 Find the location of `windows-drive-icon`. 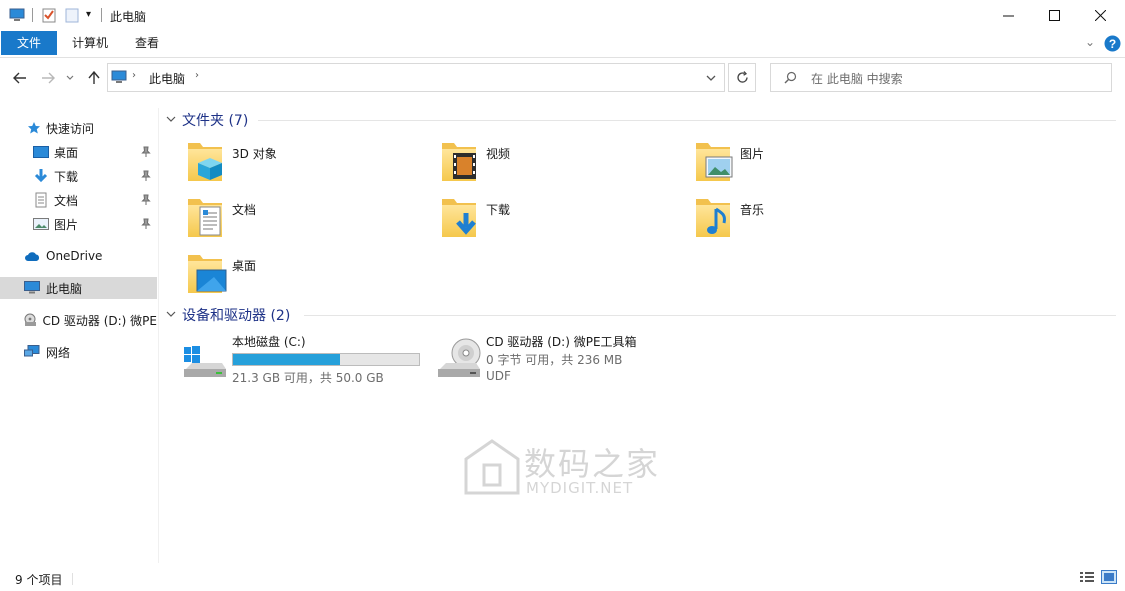

windows-drive-icon is located at coordinates (205, 361).